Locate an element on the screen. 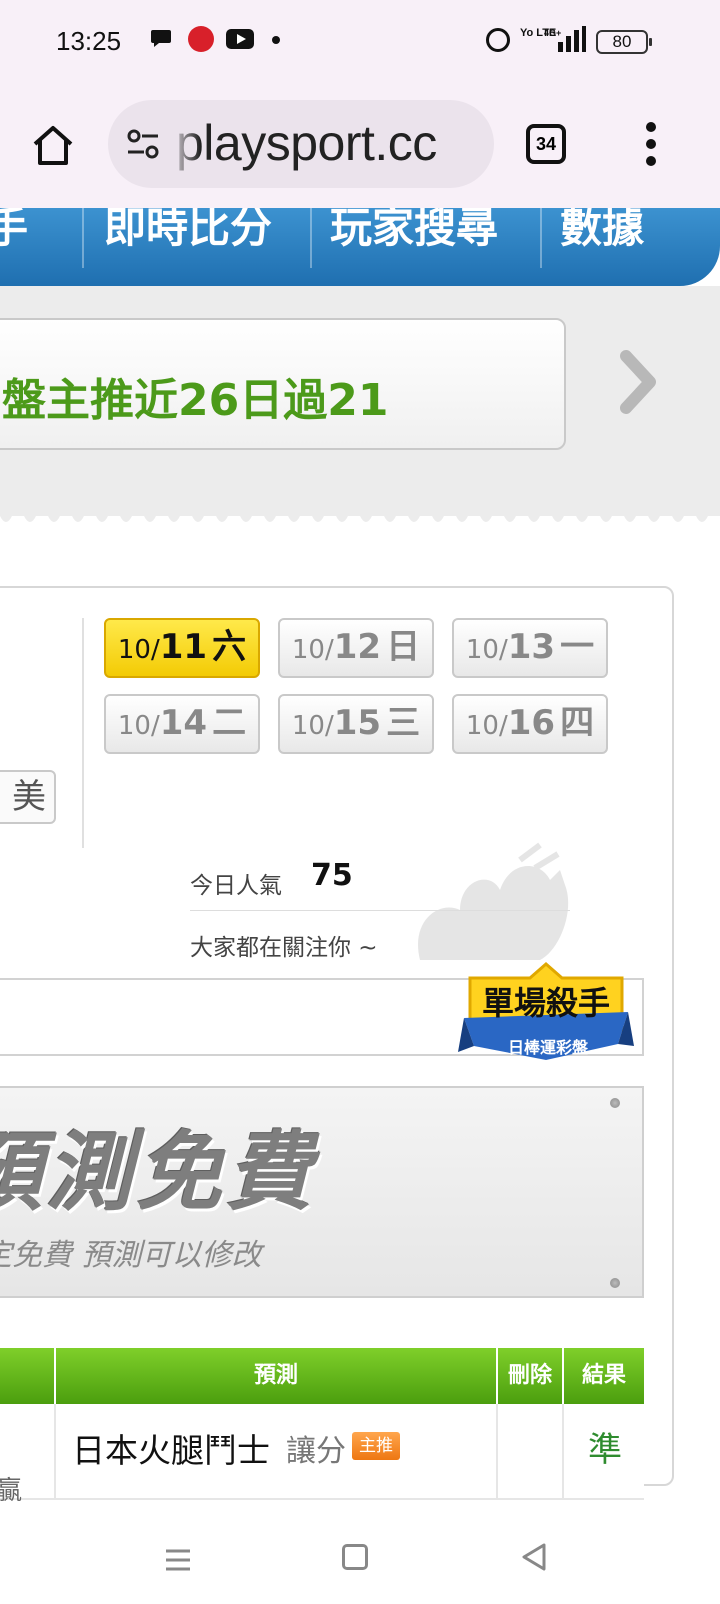 The width and height of the screenshot is (720, 1604). date-day: 13 is located at coordinates (531, 647).